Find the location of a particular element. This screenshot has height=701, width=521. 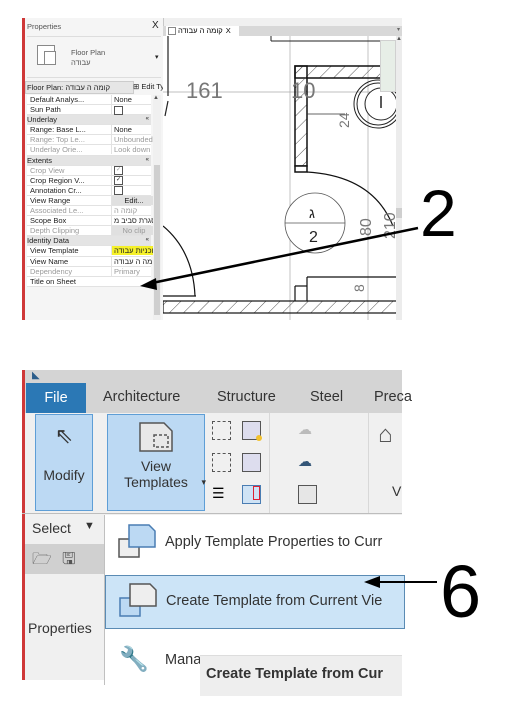

apply-template-label: Apply Template Properties to Curr is located at coordinates (274, 542).